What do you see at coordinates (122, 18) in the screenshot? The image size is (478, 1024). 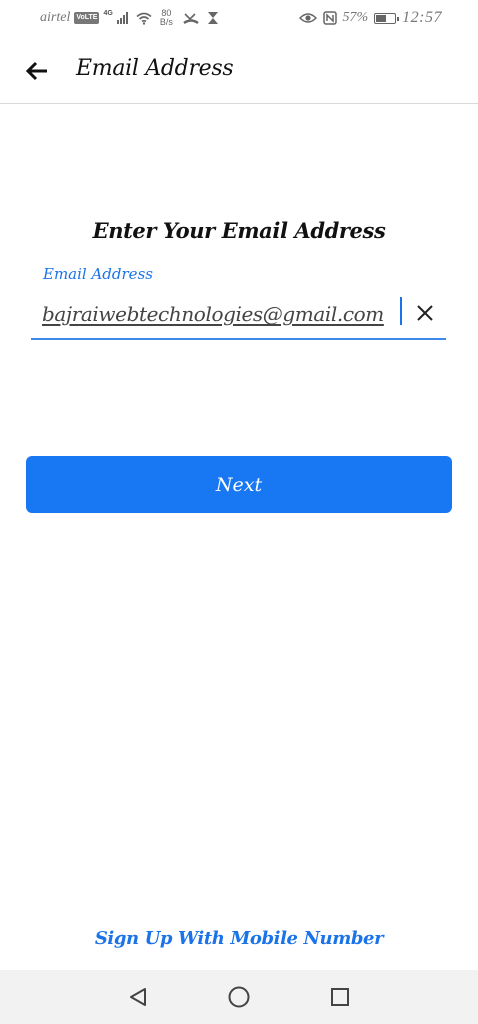 I see `signal-icon` at bounding box center [122, 18].